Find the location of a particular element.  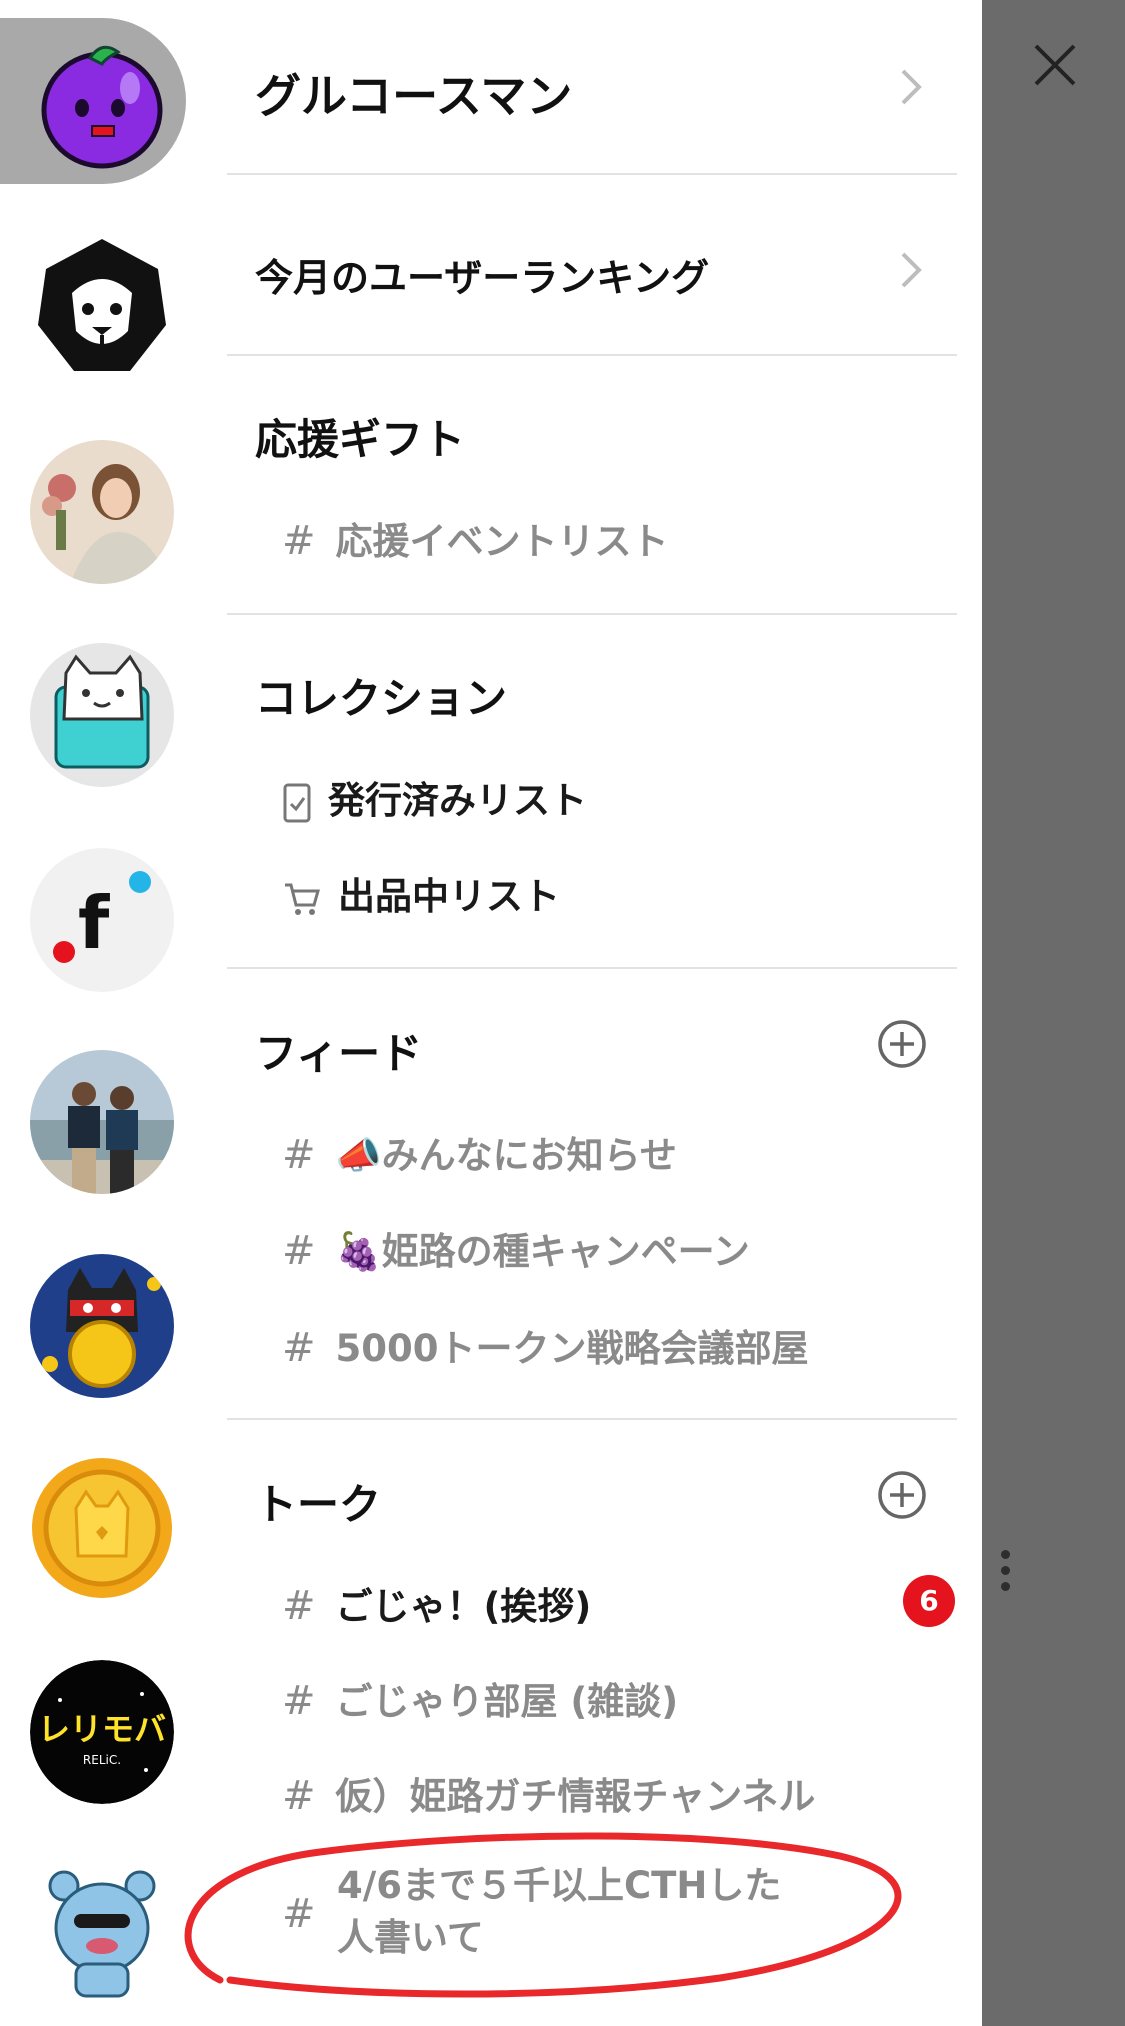

collection-listing-list: 出品中リスト is located at coordinates (421, 893).